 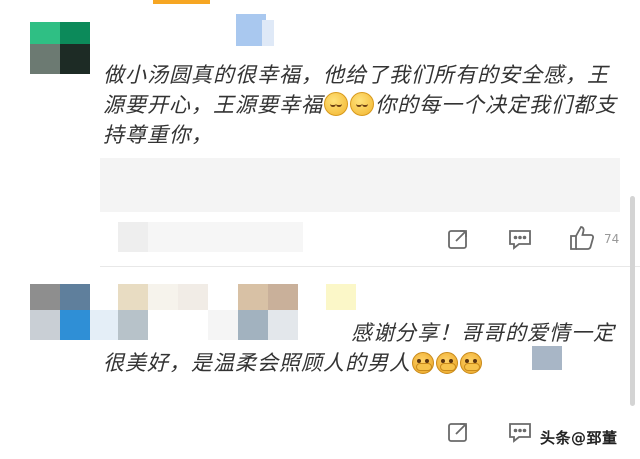 What do you see at coordinates (612, 239) in the screenshot?
I see `like-count: 74` at bounding box center [612, 239].